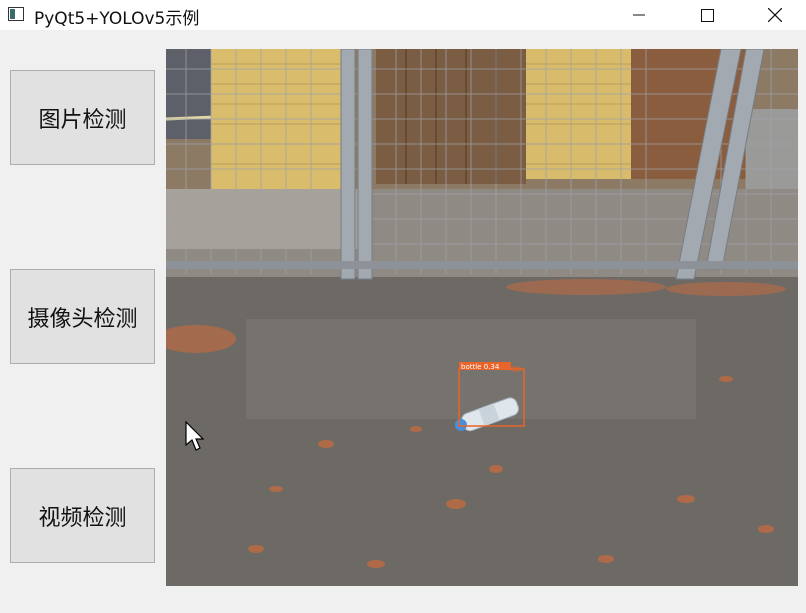  I want to click on mouse-cursor-icon, so click(195, 436).